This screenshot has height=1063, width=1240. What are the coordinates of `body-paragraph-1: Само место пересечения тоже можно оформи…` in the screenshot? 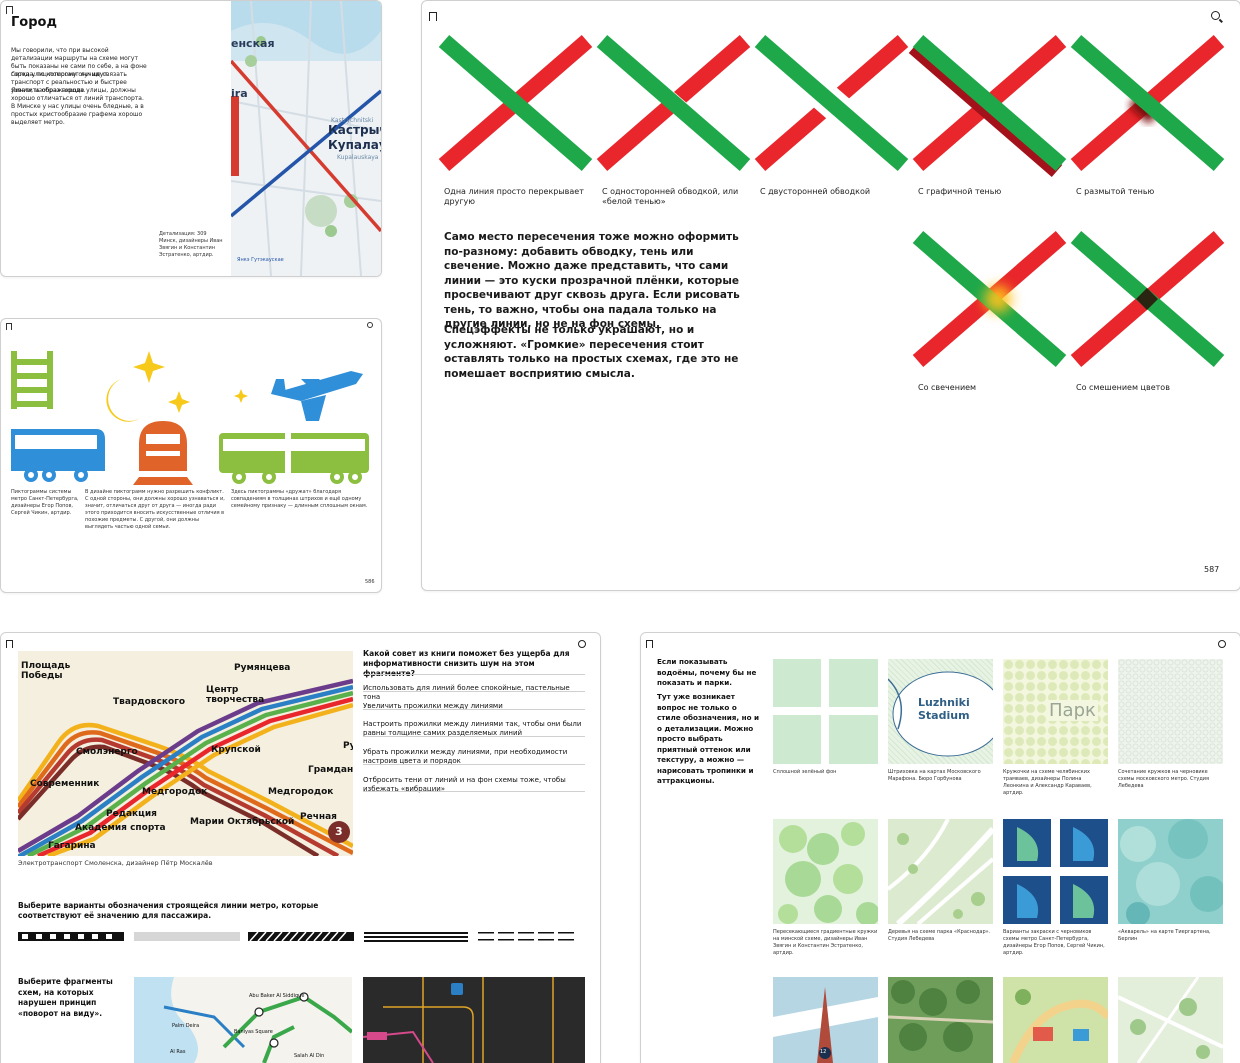 It's located at (592, 280).